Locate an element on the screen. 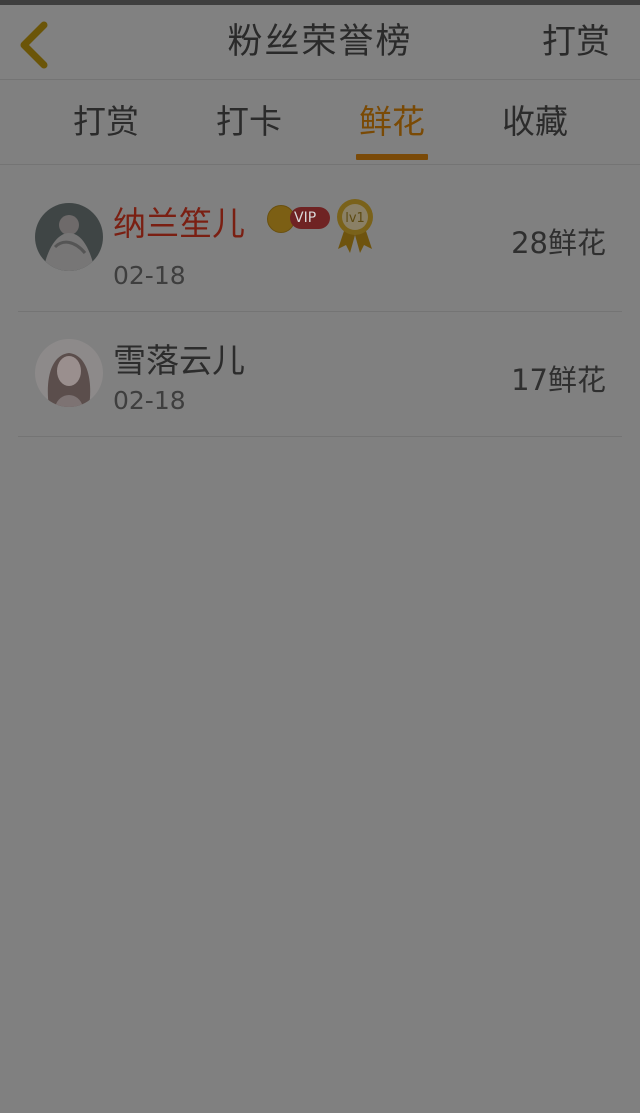 This screenshot has height=1113, width=640. tab-checkin: 打卡 is located at coordinates (249, 122).